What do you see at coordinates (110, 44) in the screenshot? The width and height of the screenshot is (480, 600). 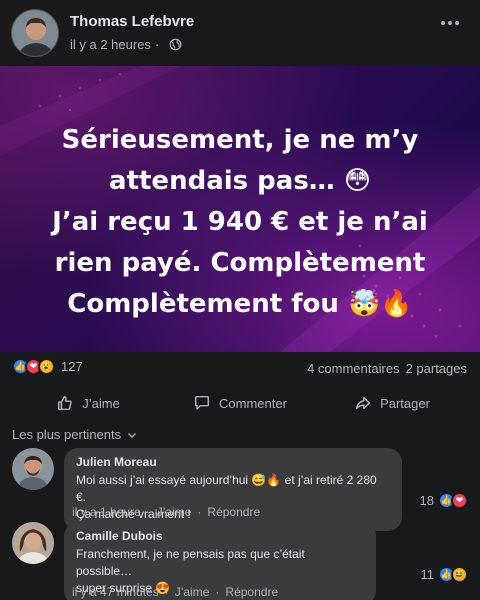 I see `post-time: il y a 2 heures` at bounding box center [110, 44].